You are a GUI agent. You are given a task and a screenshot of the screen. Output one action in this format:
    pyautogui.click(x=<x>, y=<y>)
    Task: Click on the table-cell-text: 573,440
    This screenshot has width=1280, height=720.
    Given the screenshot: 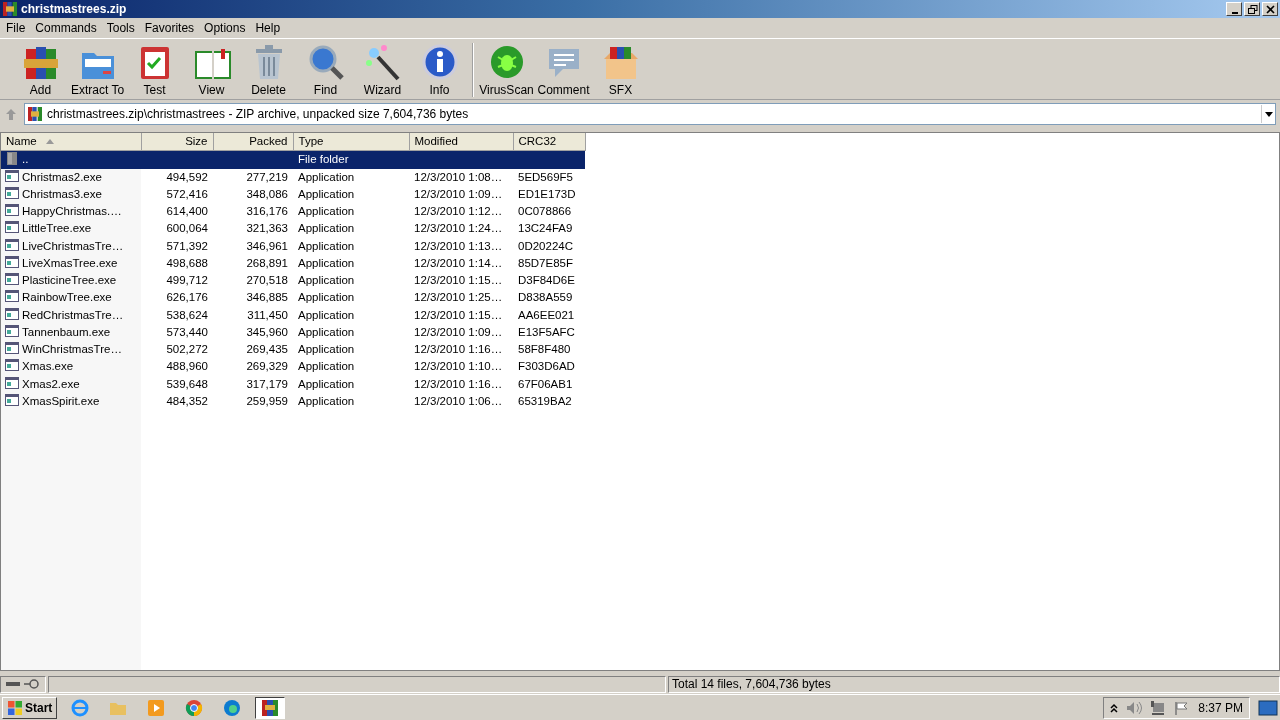 What is the action you would take?
    pyautogui.click(x=187, y=332)
    